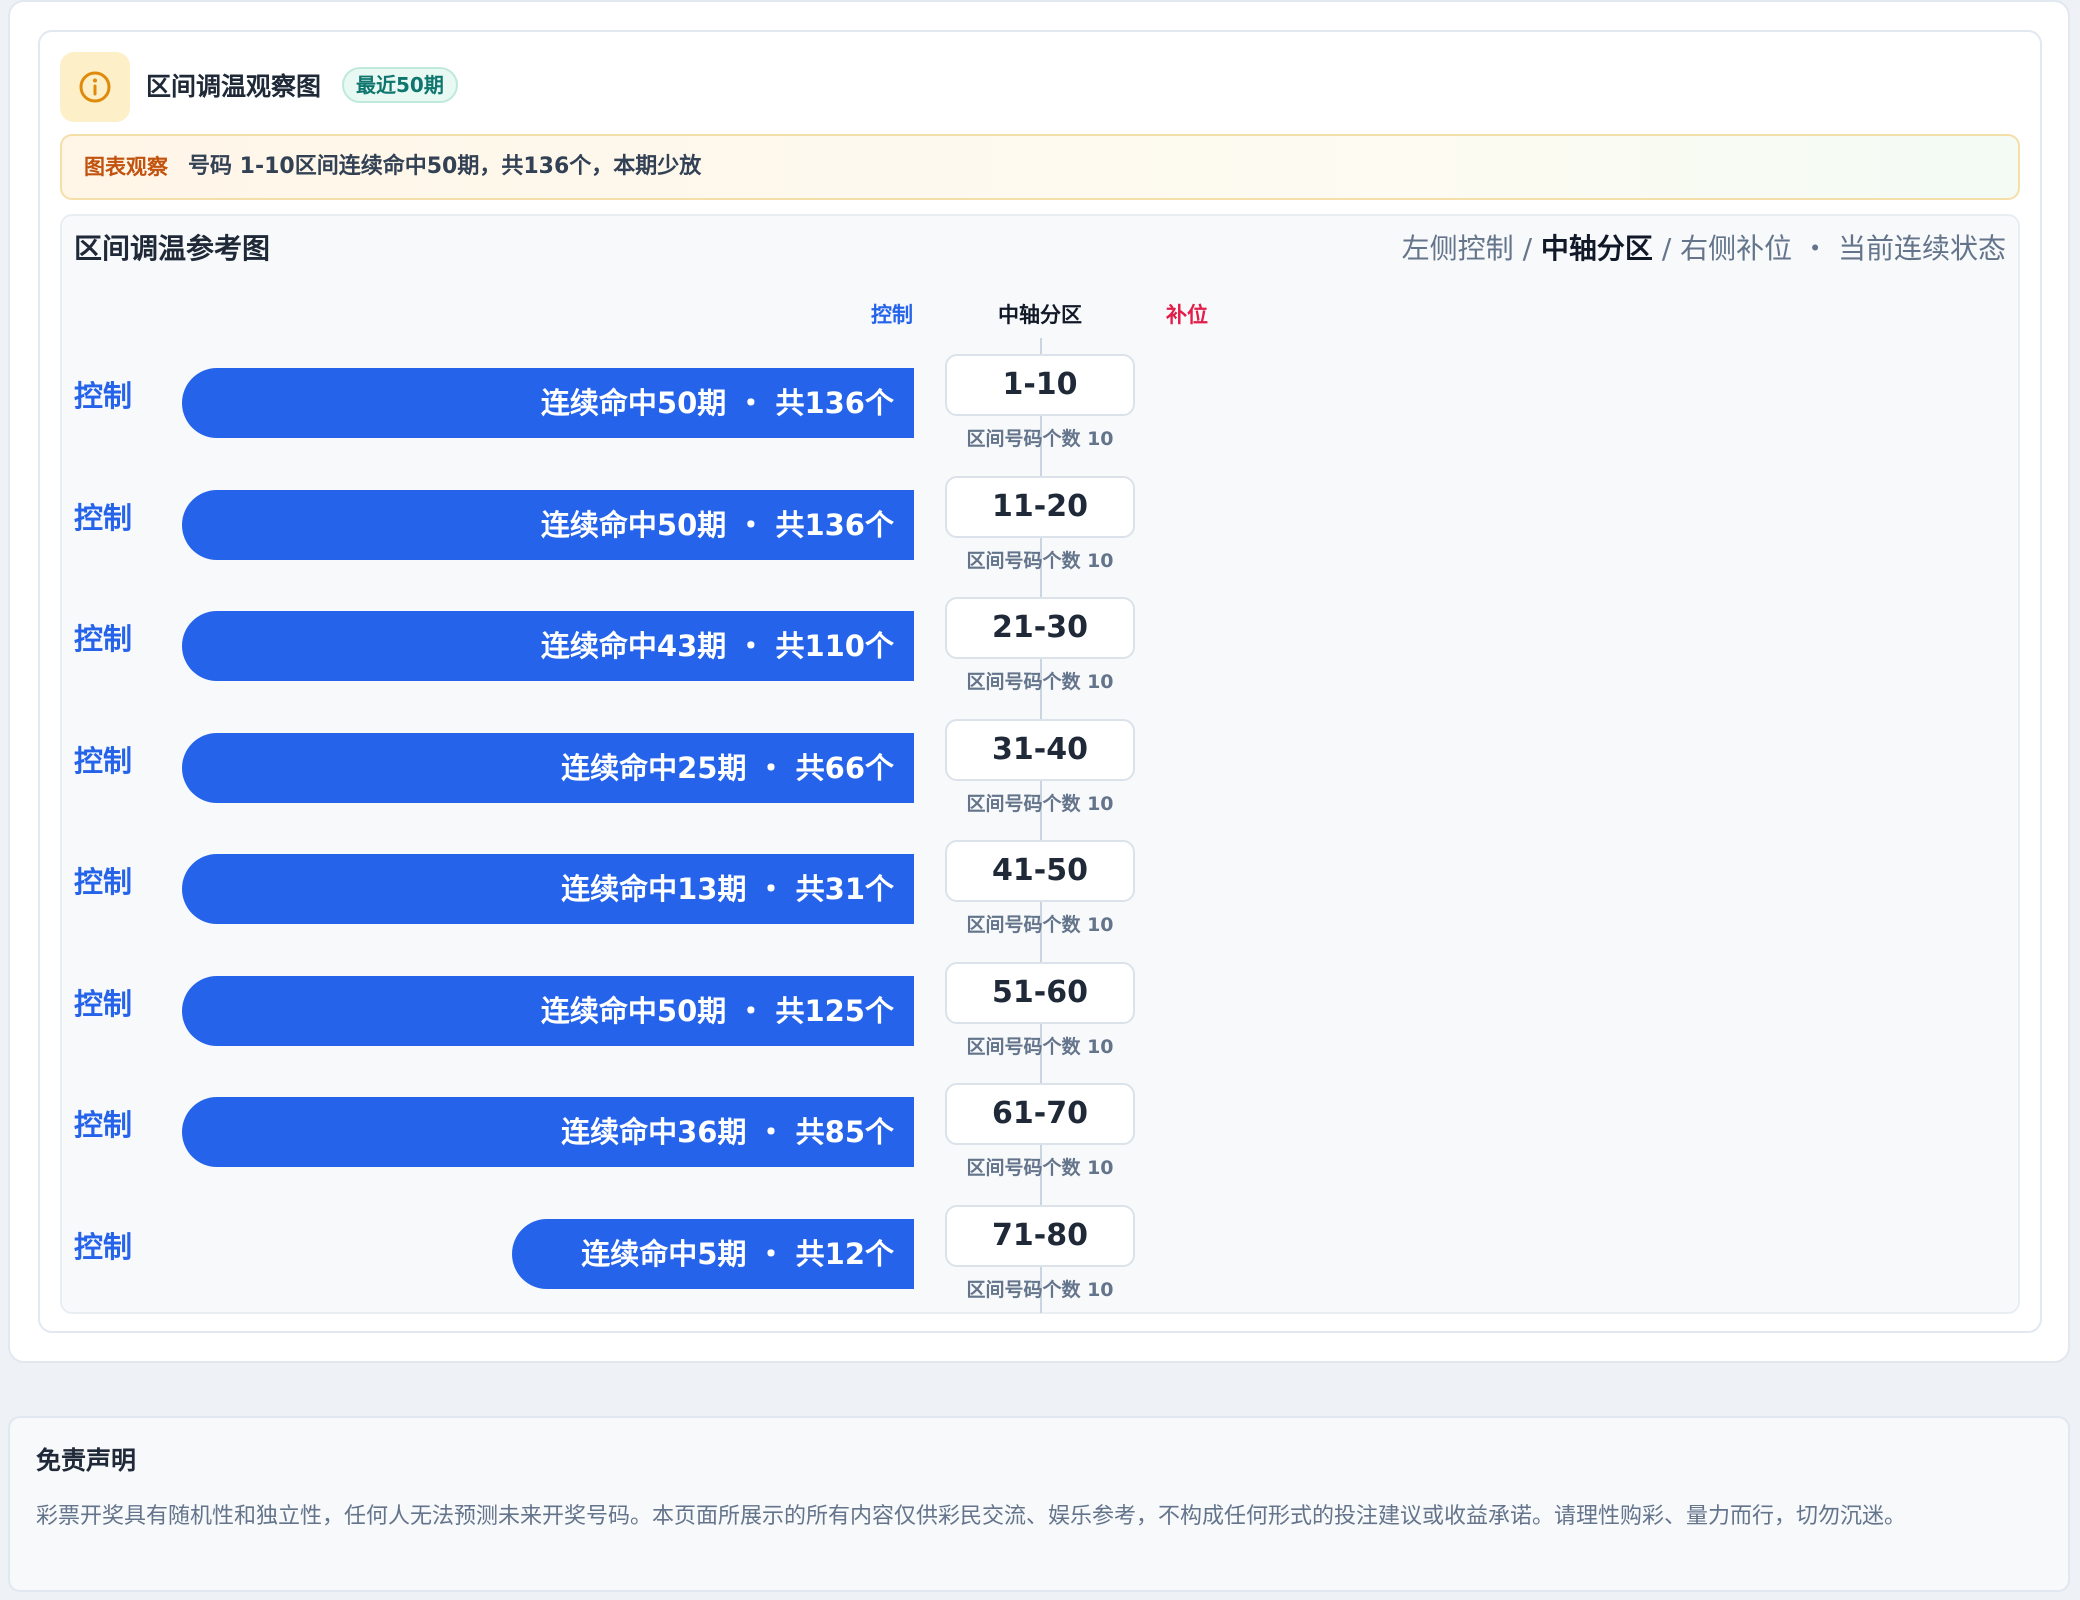 The width and height of the screenshot is (2080, 1600). Describe the element at coordinates (1040, 628) in the screenshot. I see `range-box: 21-30` at that location.